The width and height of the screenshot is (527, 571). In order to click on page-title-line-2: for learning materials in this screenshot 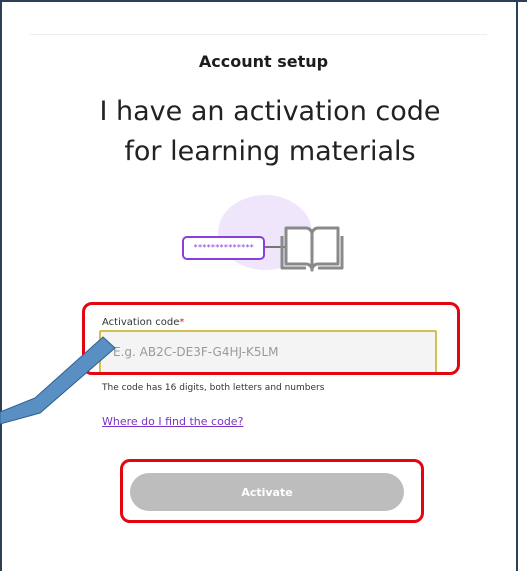, I will do `click(270, 151)`.